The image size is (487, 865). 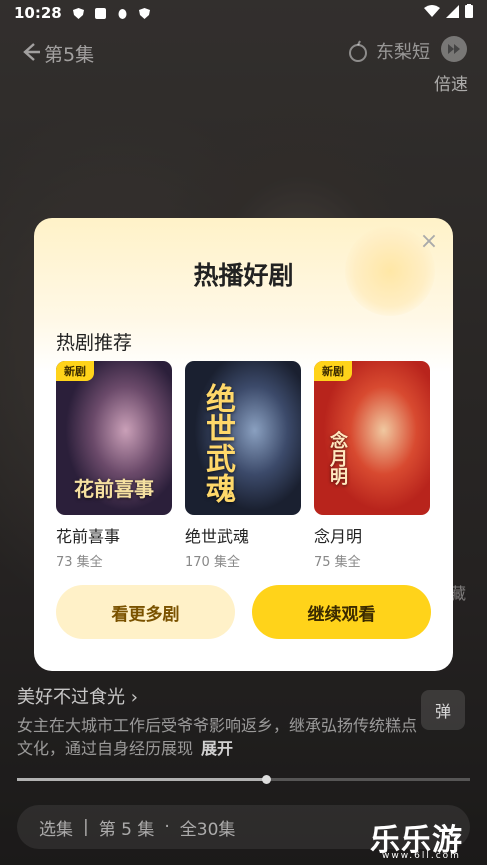 What do you see at coordinates (338, 536) in the screenshot?
I see `drama-name: 念月明` at bounding box center [338, 536].